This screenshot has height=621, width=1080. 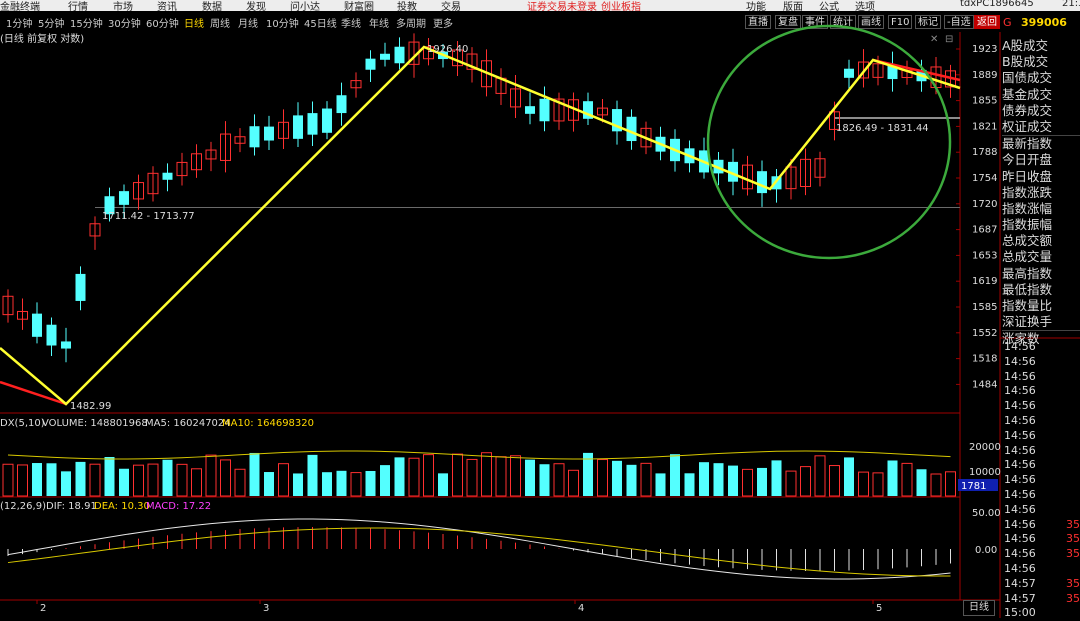 I want to click on field-change: 指数涨跌, so click(x=1027, y=192).